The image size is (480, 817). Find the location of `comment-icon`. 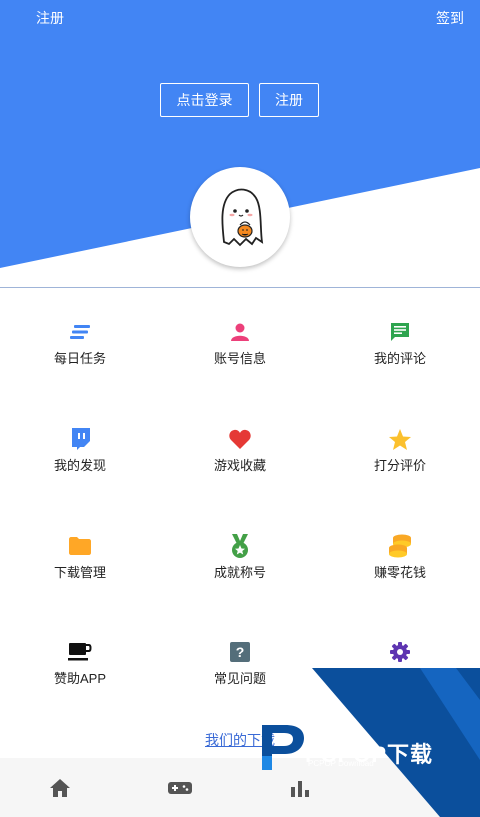

comment-icon is located at coordinates (400, 332).